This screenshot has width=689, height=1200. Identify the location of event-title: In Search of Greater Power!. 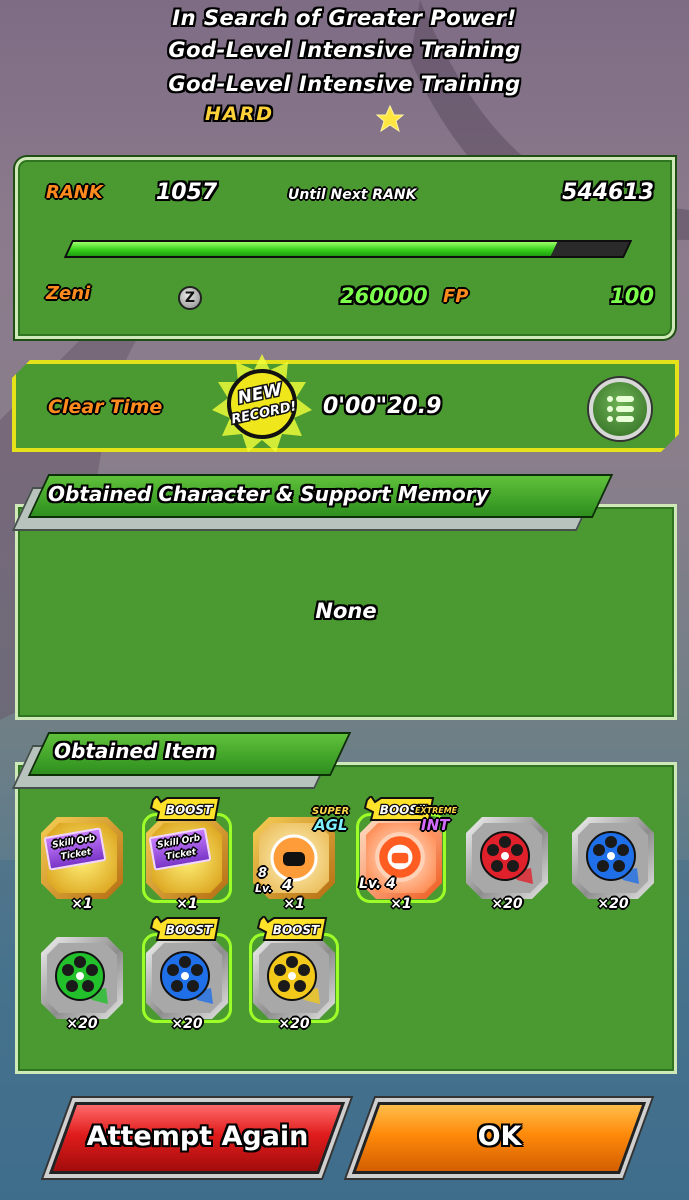
(344, 18).